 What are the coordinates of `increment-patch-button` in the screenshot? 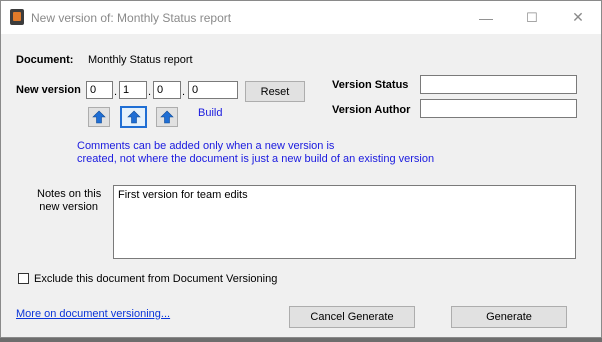 It's located at (167, 117).